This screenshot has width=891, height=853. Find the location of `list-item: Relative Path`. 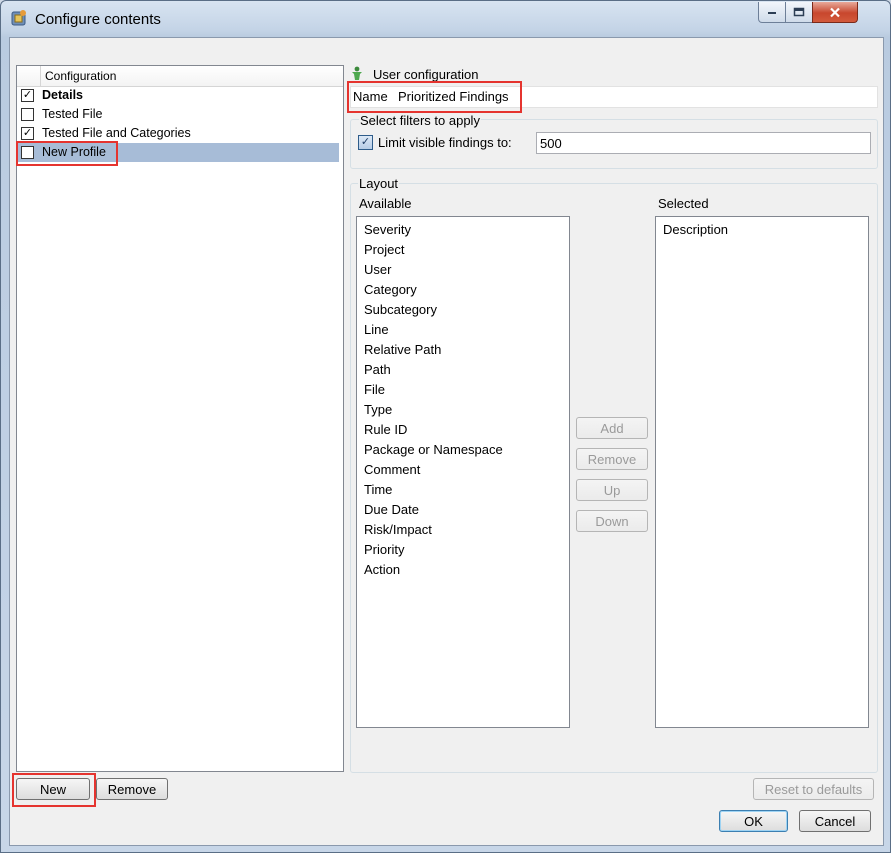

list-item: Relative Path is located at coordinates (402, 349).